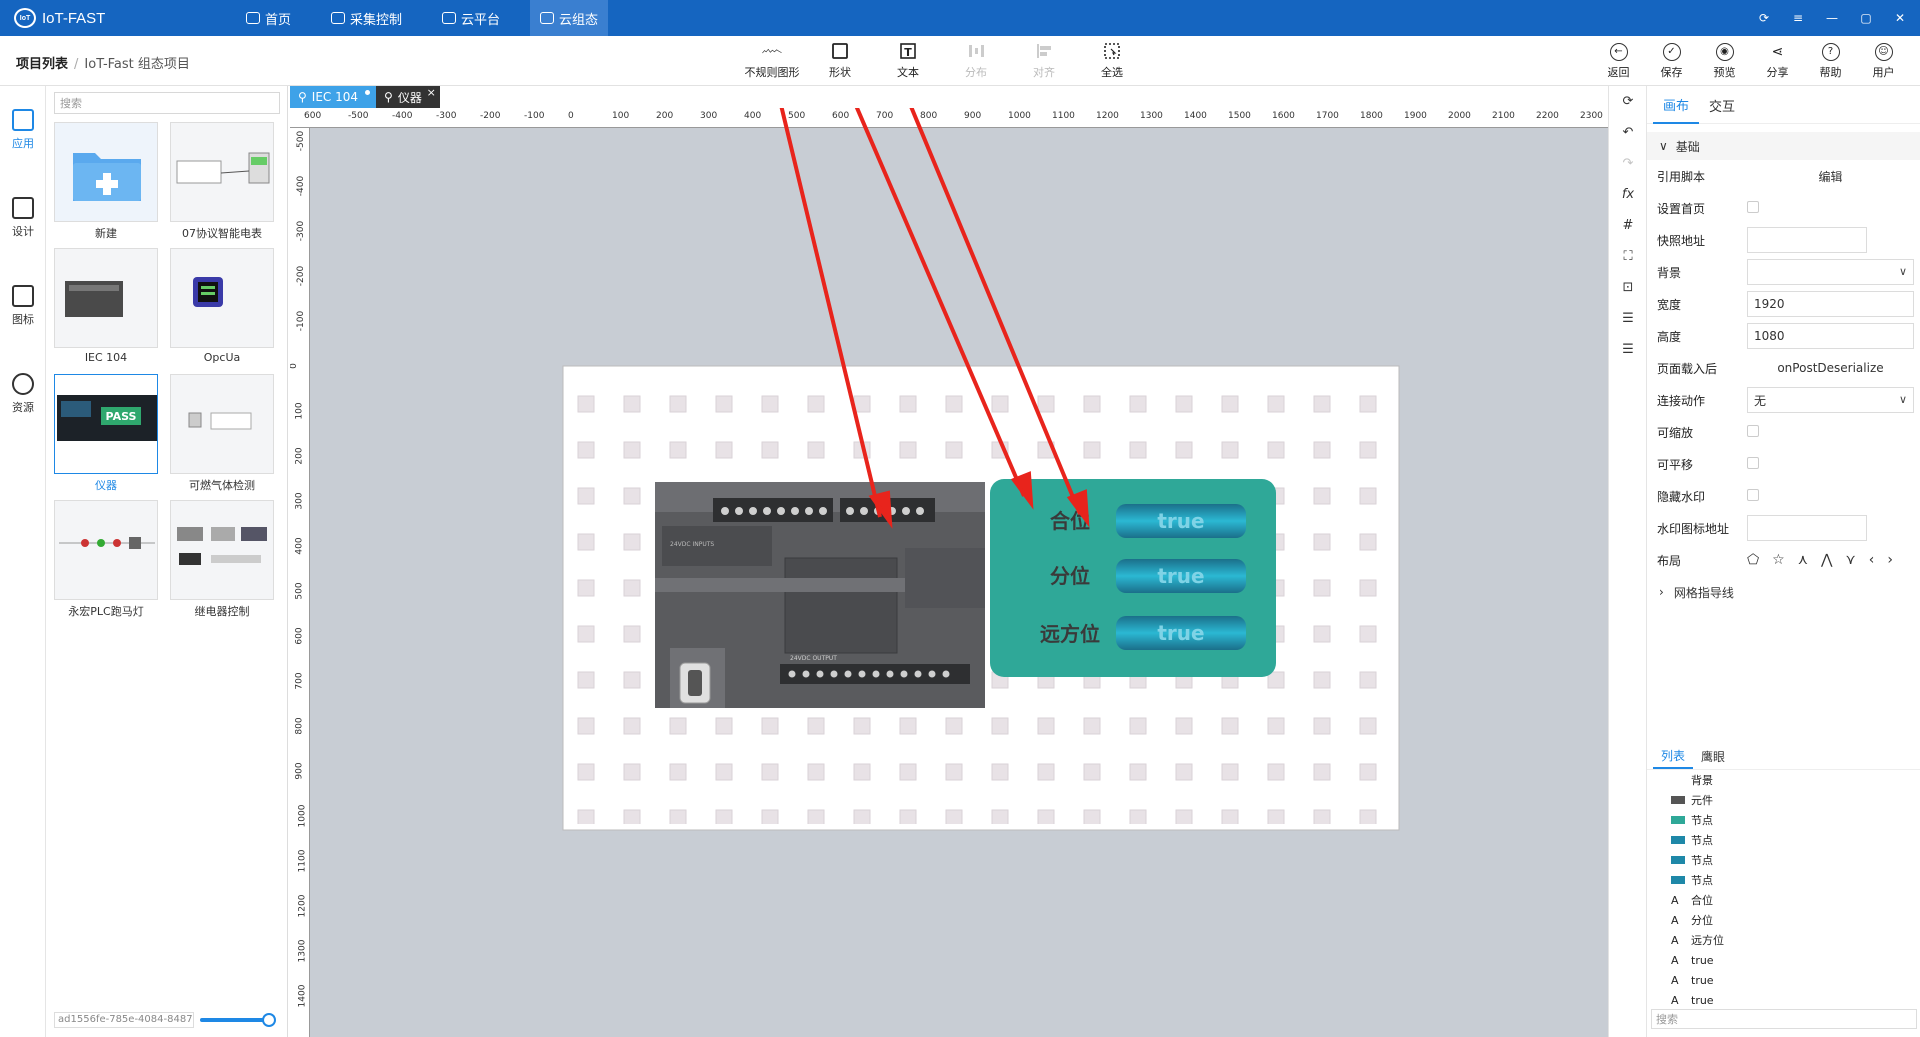  Describe the element at coordinates (23, 384) in the screenshot. I see `cloud-upload-icon` at that location.